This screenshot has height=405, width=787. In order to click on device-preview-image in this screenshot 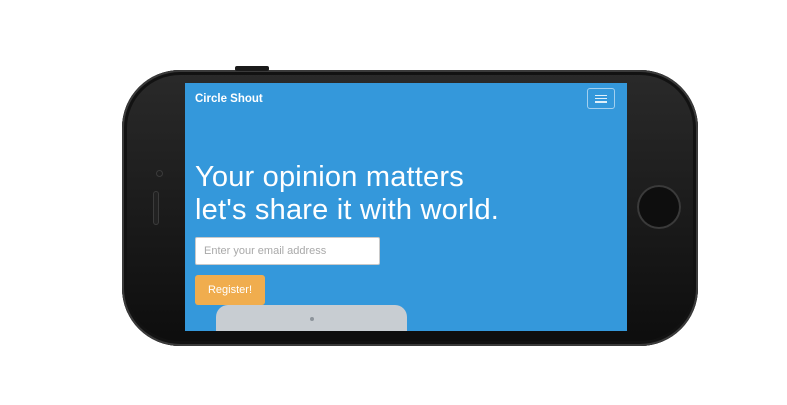, I will do `click(311, 318)`.